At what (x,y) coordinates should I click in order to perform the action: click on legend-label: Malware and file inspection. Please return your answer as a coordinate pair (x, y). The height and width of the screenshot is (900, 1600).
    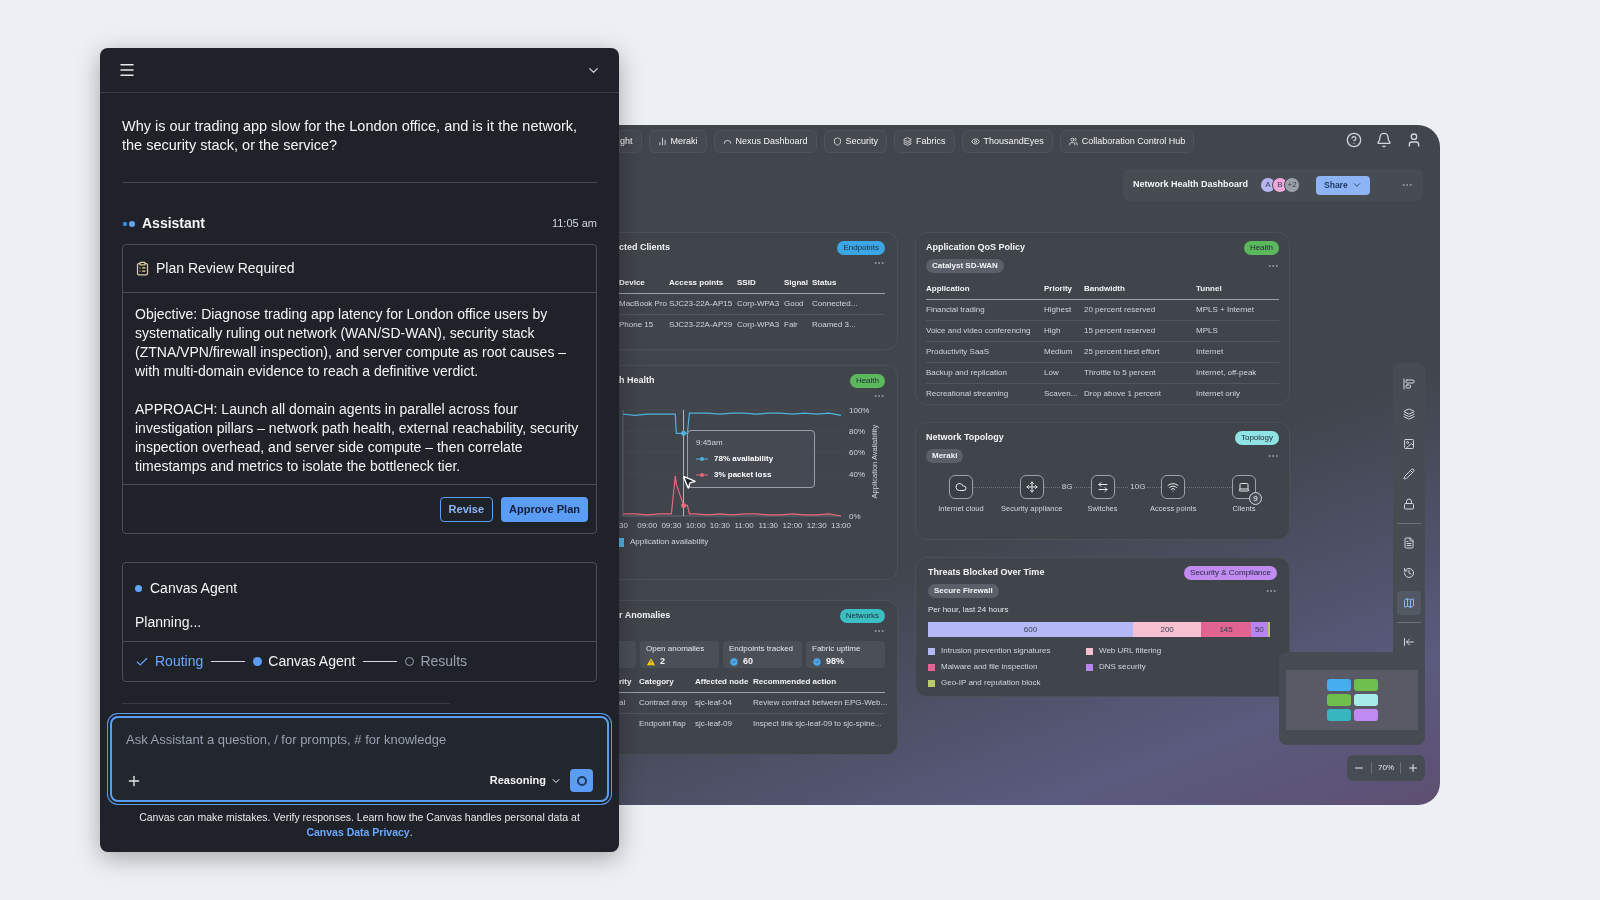
    Looking at the image, I should click on (989, 667).